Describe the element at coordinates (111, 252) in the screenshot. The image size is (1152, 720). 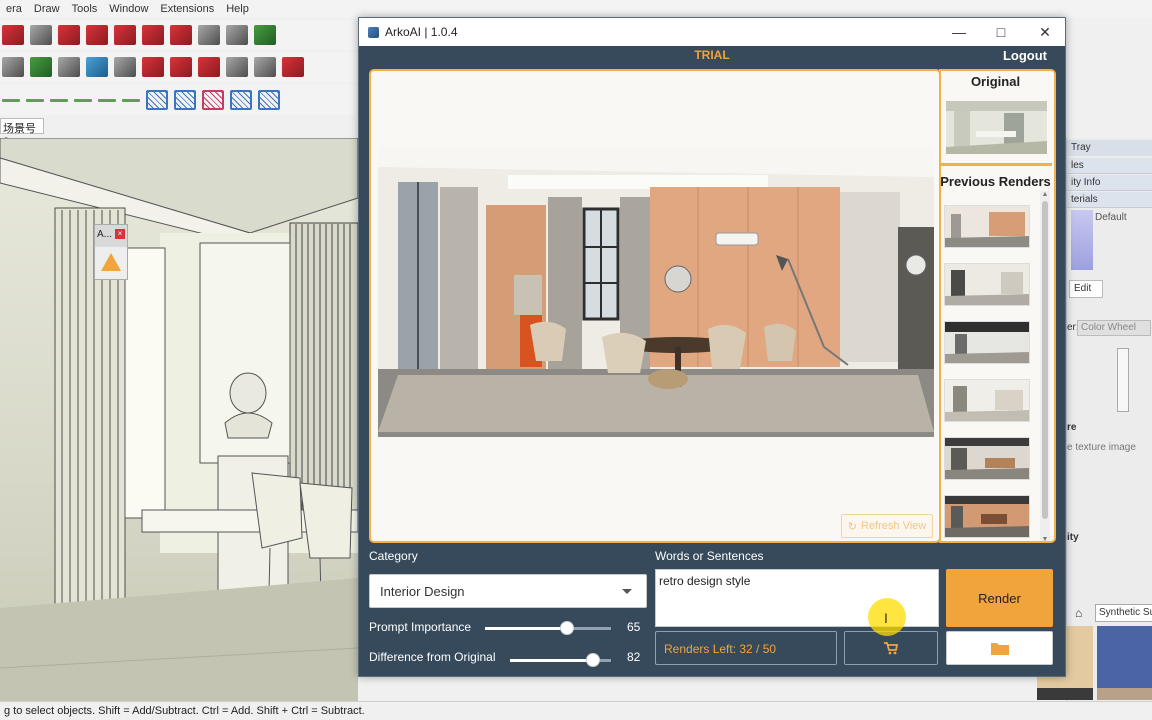
I see `arko-launcher-panel: A... ×` at that location.